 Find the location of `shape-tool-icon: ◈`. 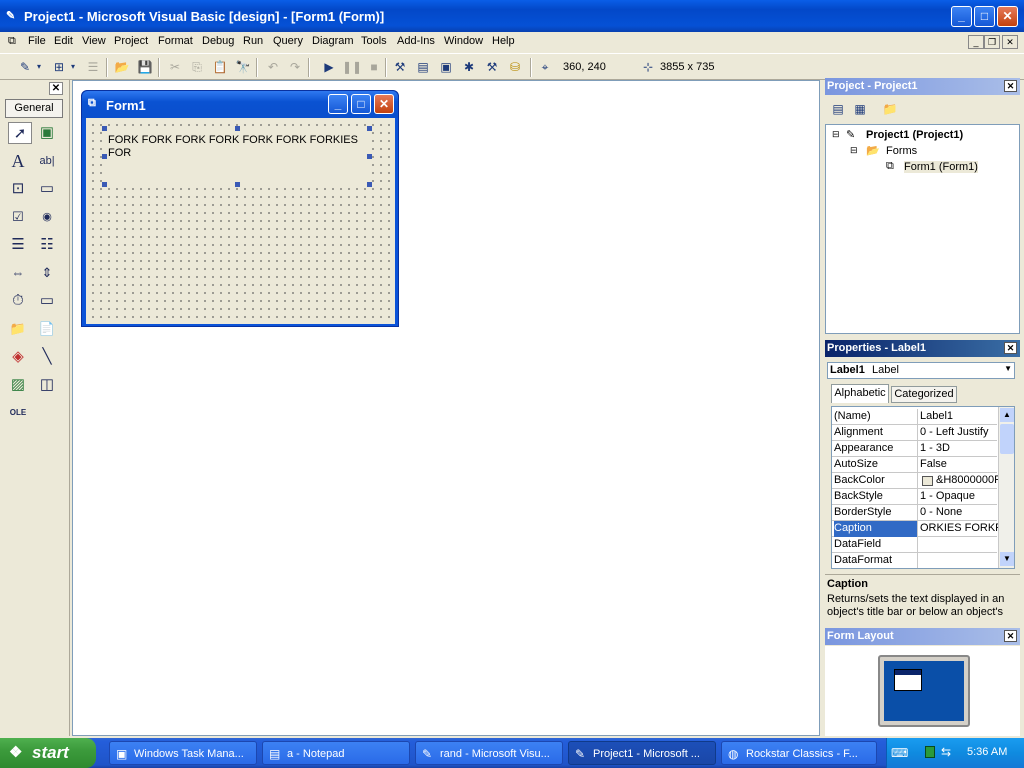

shape-tool-icon: ◈ is located at coordinates (18, 357).